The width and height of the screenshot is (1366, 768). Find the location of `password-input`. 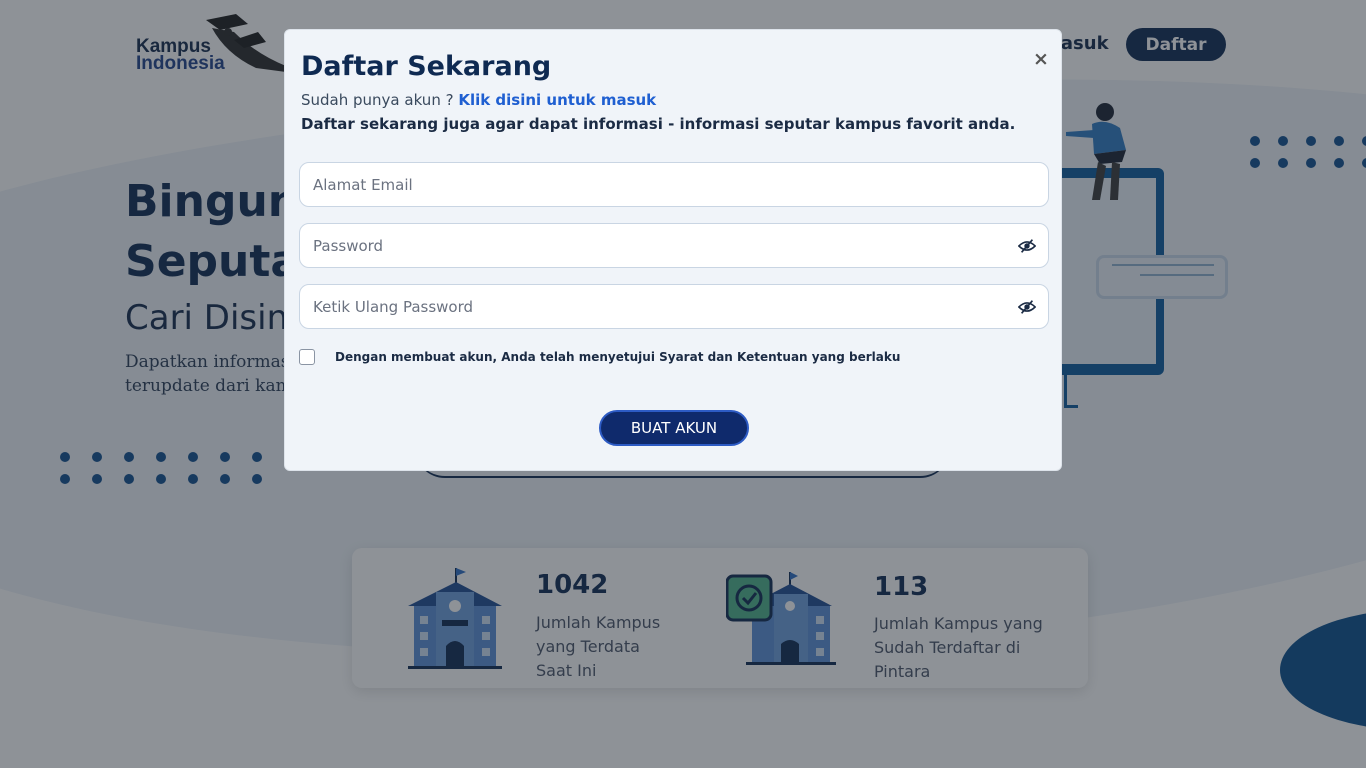

password-input is located at coordinates (674, 245).